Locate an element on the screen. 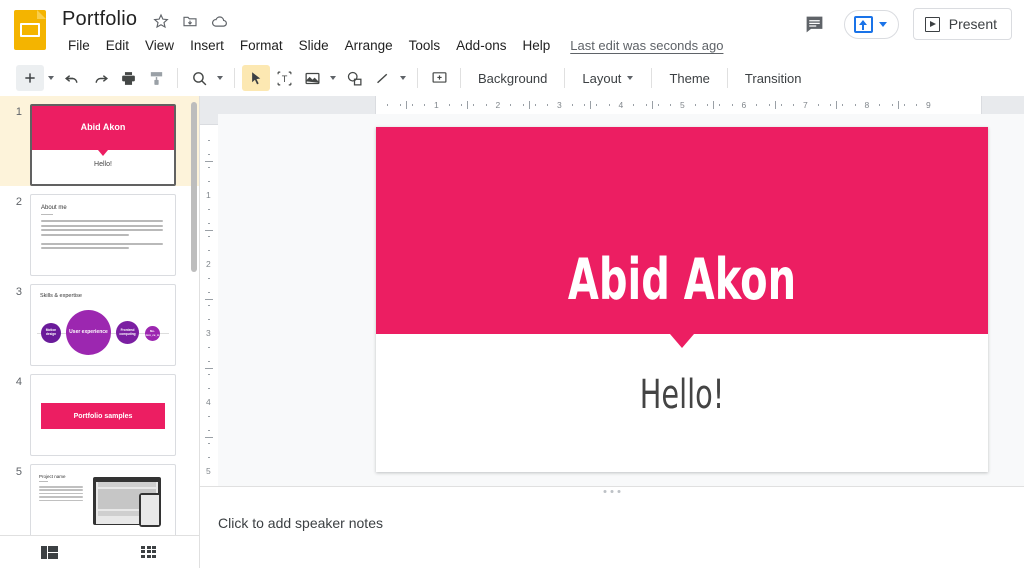  vertical-ruler: 1 2 3 4 5 is located at coordinates (209, 309).